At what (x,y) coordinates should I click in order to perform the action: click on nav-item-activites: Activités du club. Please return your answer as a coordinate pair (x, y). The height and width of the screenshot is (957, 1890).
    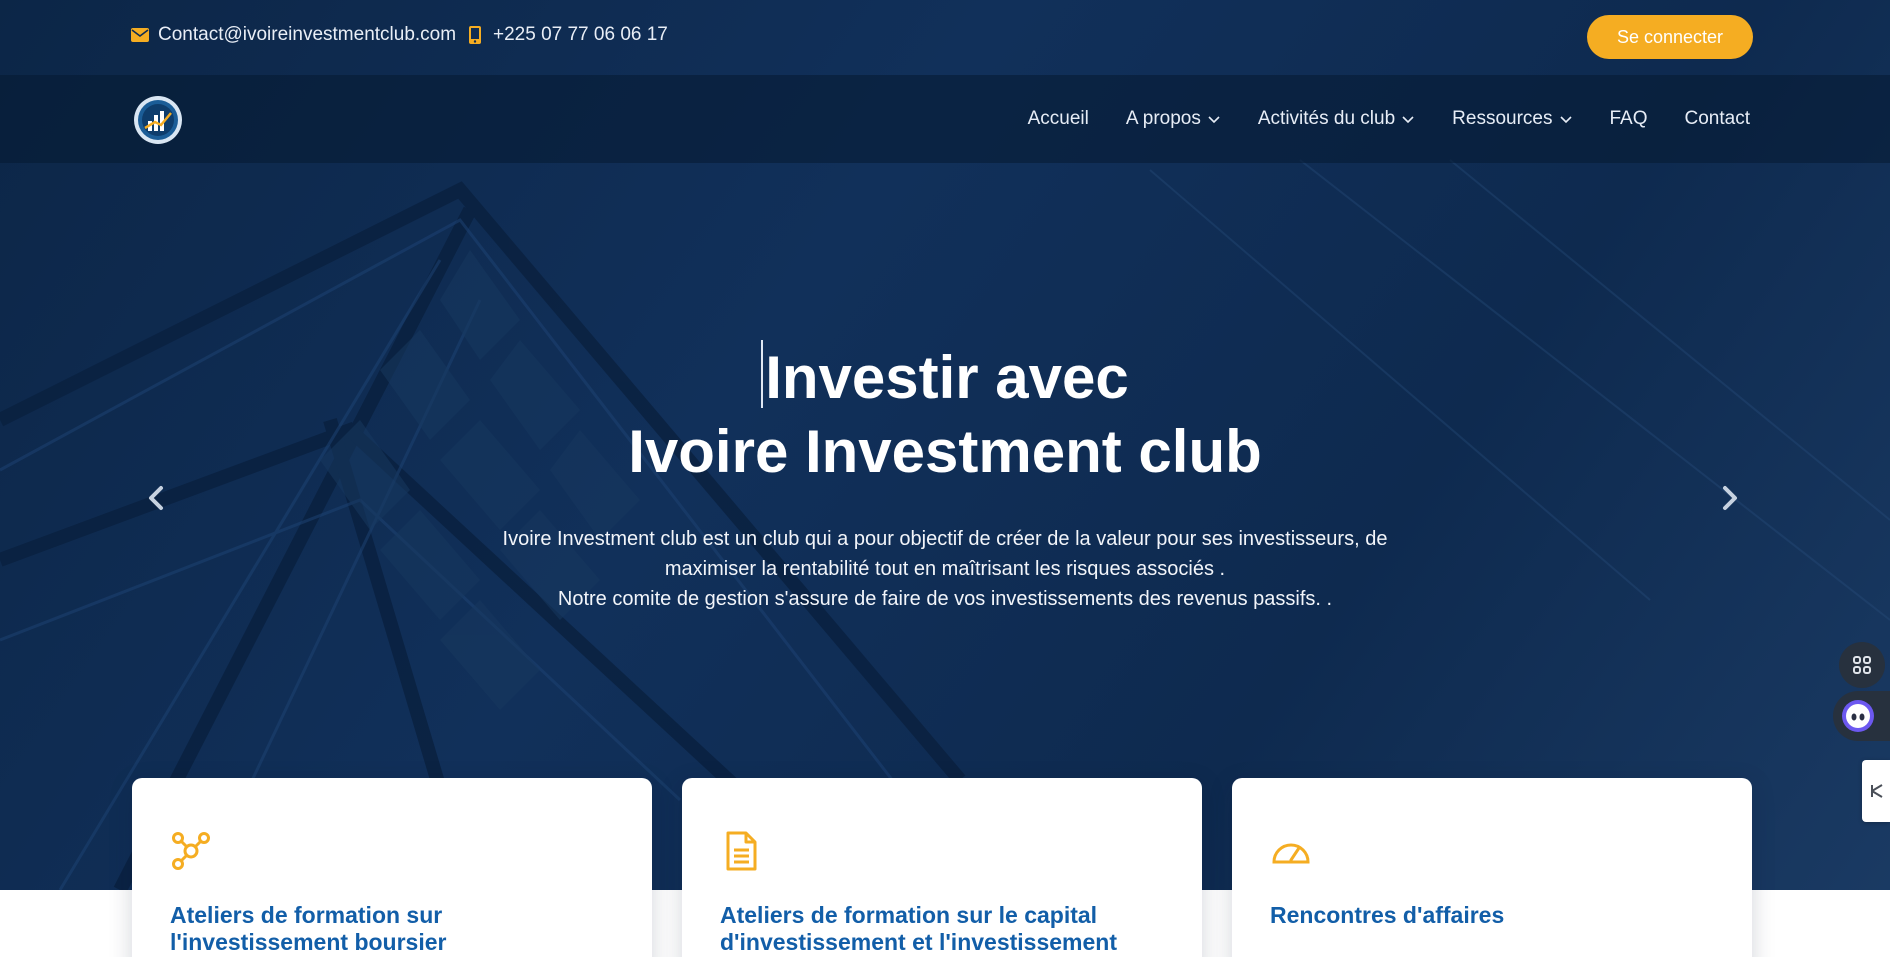
    Looking at the image, I should click on (1336, 119).